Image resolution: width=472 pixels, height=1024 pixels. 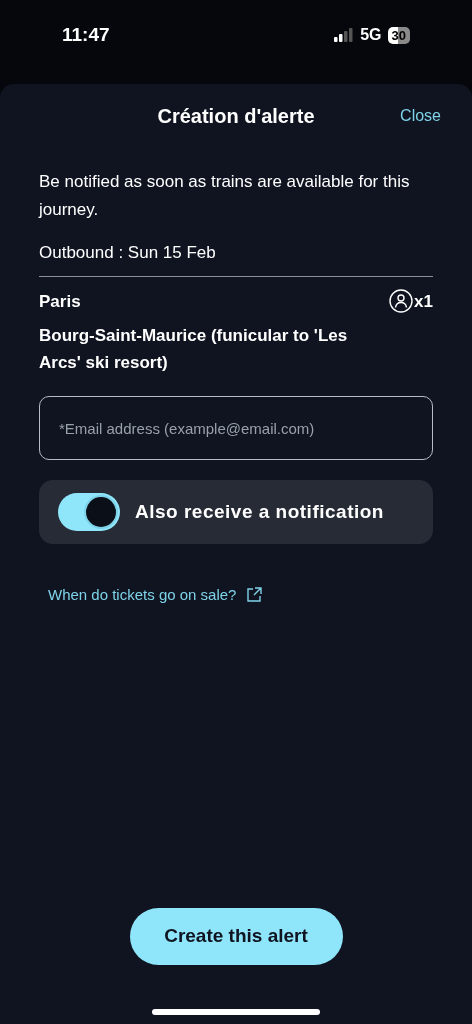 What do you see at coordinates (86, 34) in the screenshot?
I see `status-time: 11:47` at bounding box center [86, 34].